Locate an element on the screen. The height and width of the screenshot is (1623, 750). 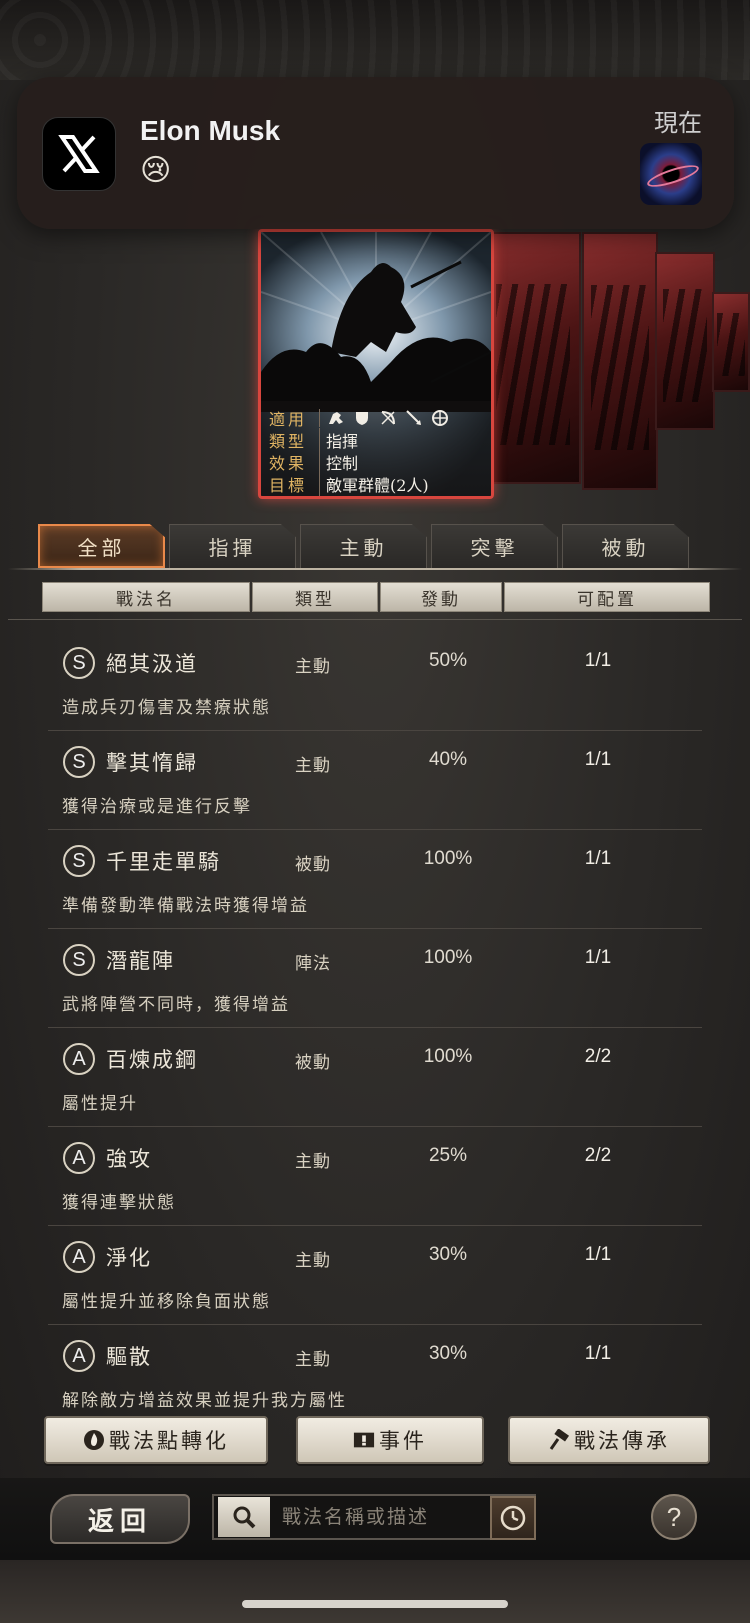
list-item: S 絕其汲道 主動 50% 1/1 造成兵刃傷害及禁療狀態 is located at coordinates (375, 681).